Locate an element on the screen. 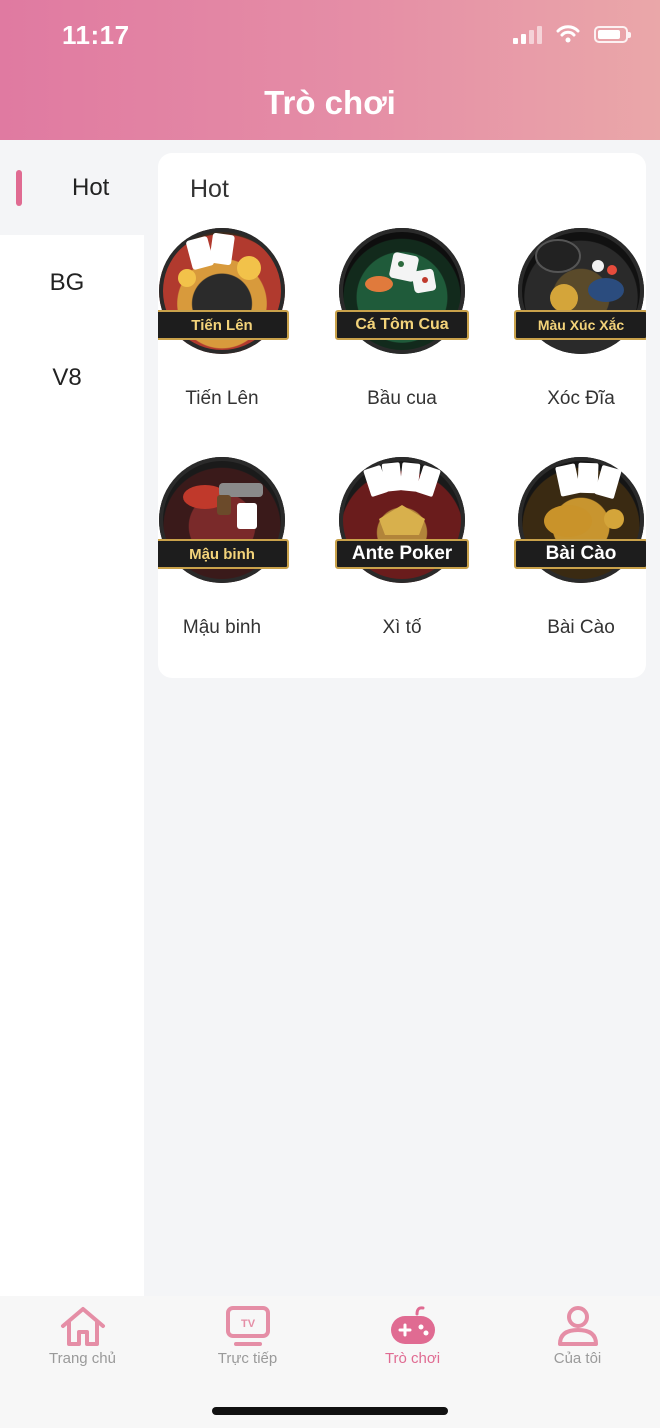  battery-icon is located at coordinates (612, 34).